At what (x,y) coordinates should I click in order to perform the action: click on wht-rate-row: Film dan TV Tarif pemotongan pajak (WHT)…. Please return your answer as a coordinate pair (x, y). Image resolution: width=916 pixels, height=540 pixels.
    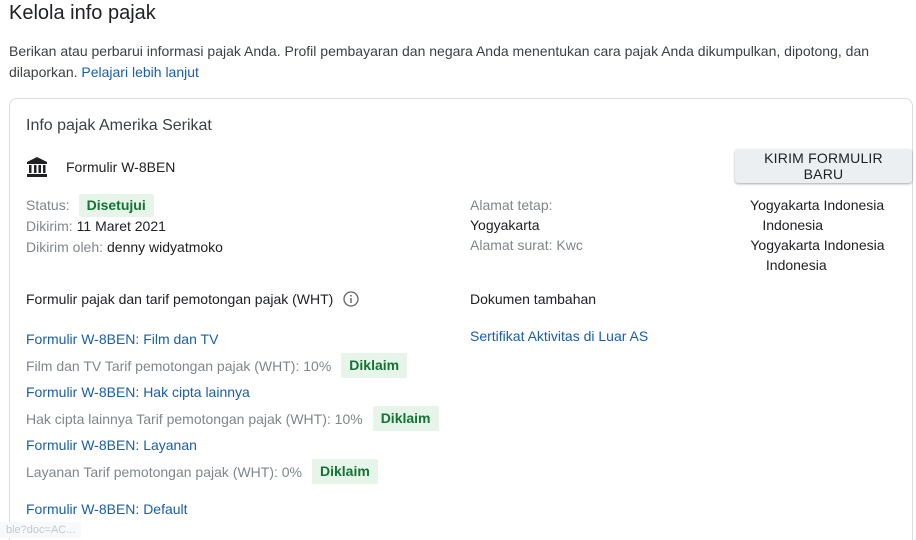
    Looking at the image, I should click on (232, 365).